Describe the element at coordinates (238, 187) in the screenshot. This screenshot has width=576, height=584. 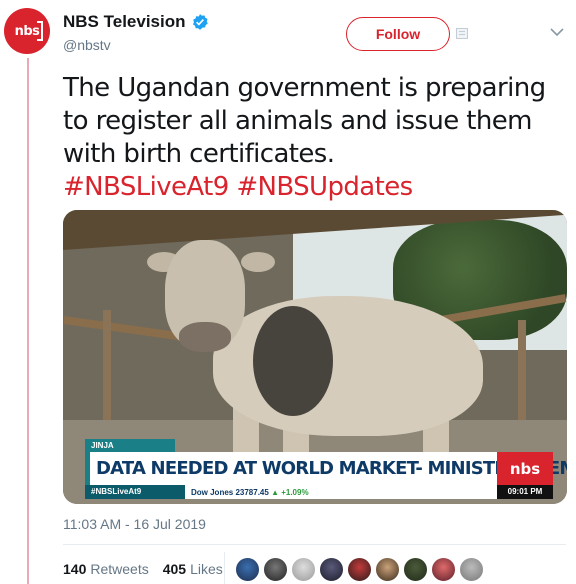
I see `tweet-hashtags: #NBSLiveAt9 #NBSUpdates` at that location.